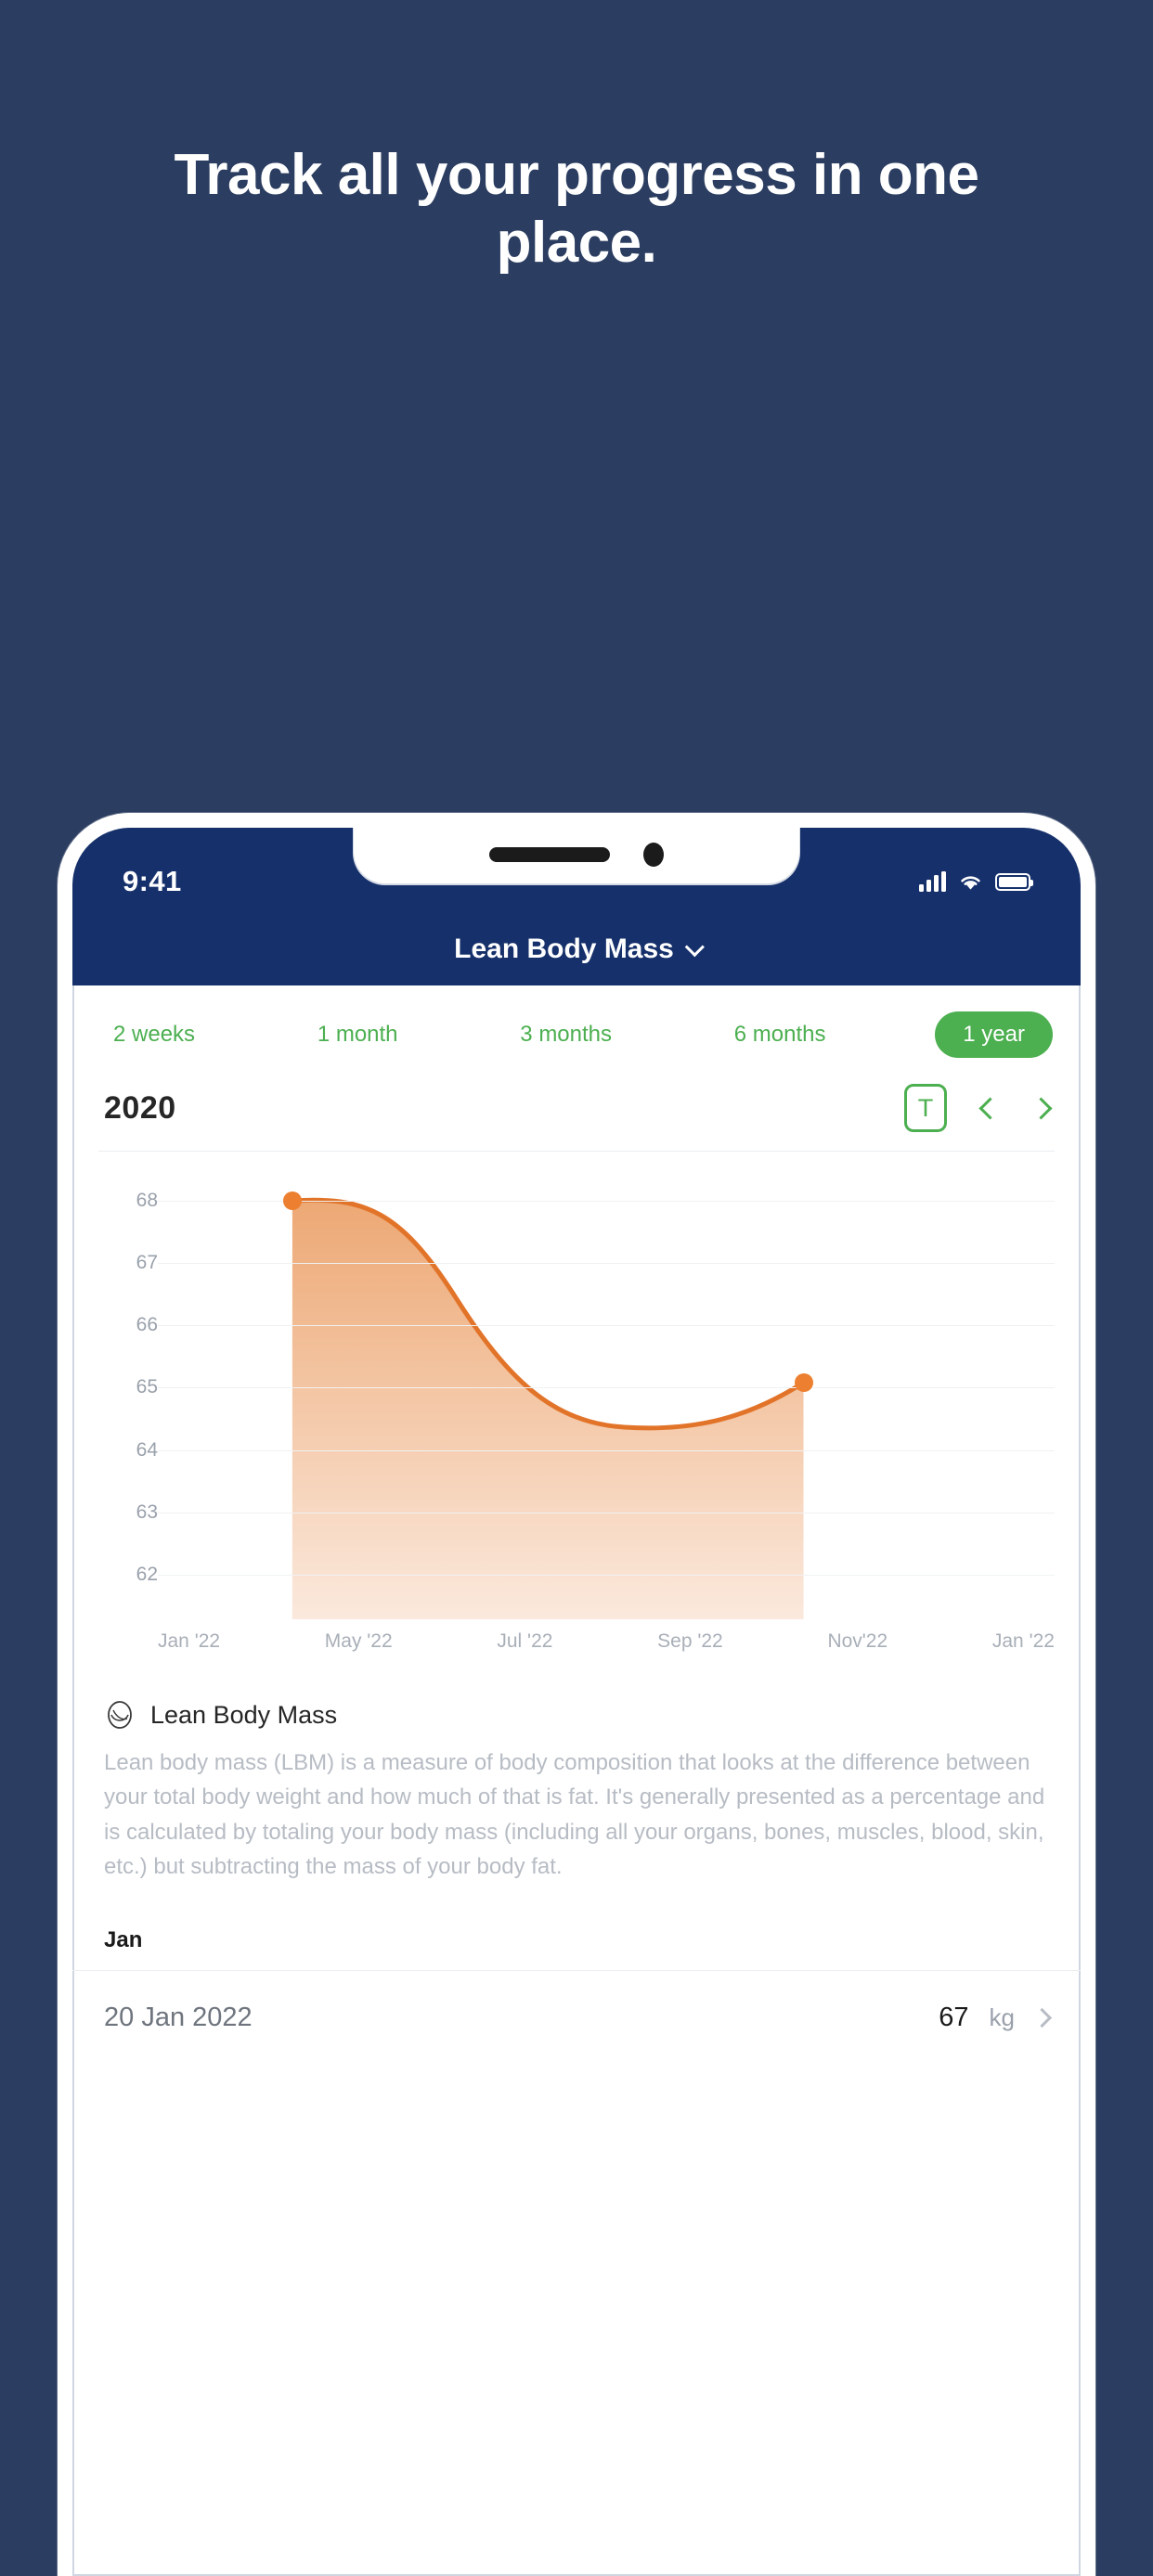 This screenshot has width=1153, height=2576. Describe the element at coordinates (147, 1449) in the screenshot. I see `y-tick-64: 64` at that location.